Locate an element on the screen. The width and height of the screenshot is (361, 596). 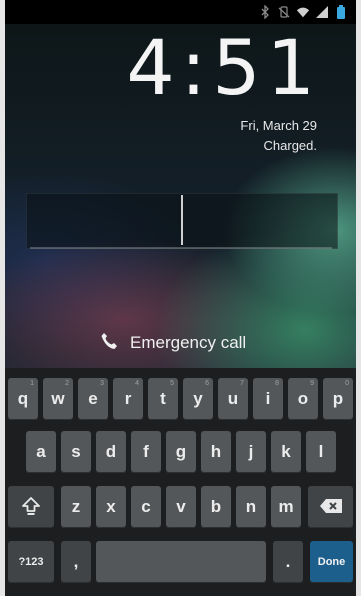
key-label: s is located at coordinates (76, 451).